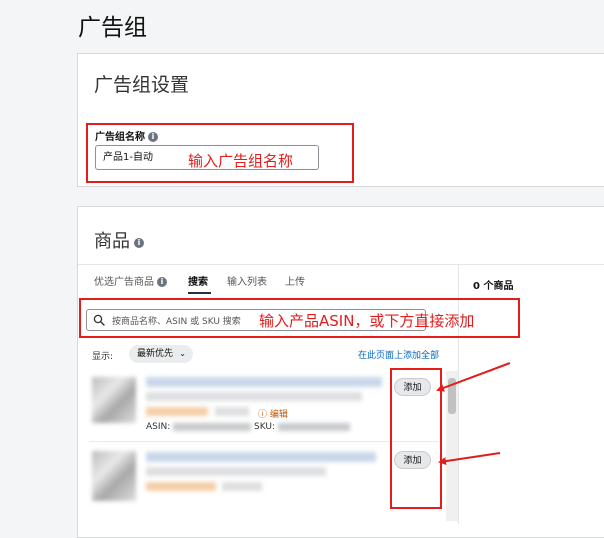 Image resolution: width=604 pixels, height=538 pixels. I want to click on tab-enter-list: 输入列表, so click(247, 280).